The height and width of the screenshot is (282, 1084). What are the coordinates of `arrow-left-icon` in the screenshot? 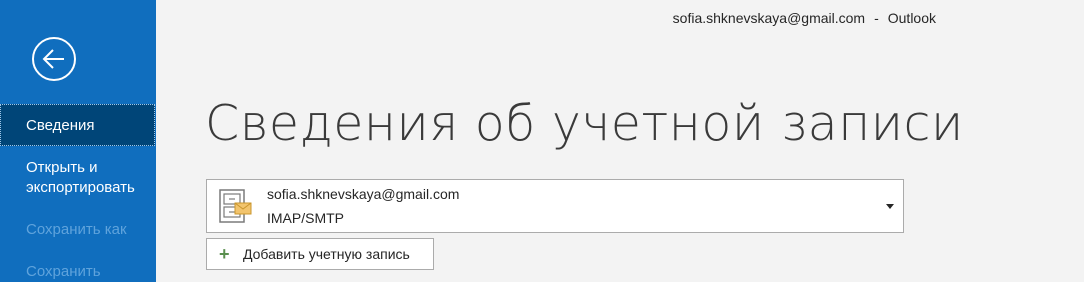 It's located at (53, 59).